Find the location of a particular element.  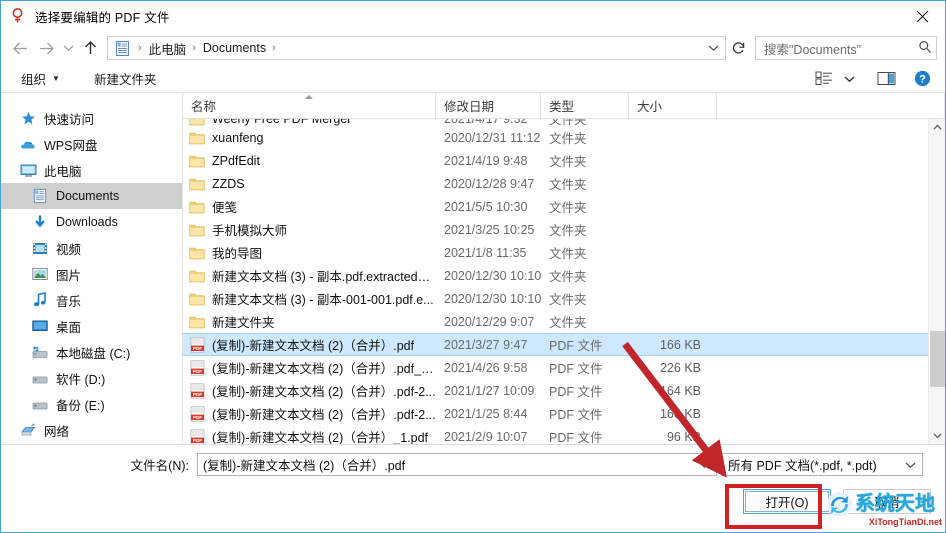

view-list-icon is located at coordinates (824, 79).